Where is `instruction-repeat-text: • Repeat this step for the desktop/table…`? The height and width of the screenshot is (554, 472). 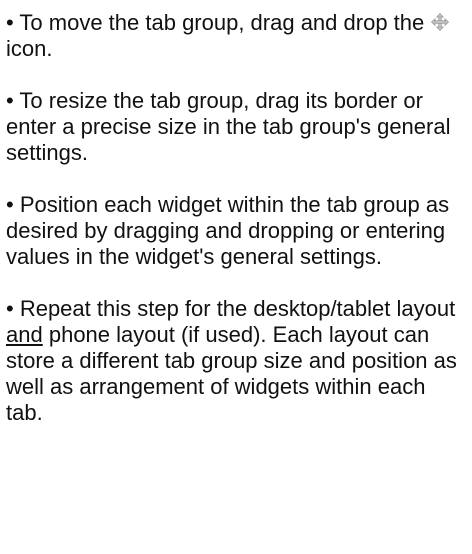
instruction-repeat-text: • Repeat this step for the desktop/table… is located at coordinates (231, 308).